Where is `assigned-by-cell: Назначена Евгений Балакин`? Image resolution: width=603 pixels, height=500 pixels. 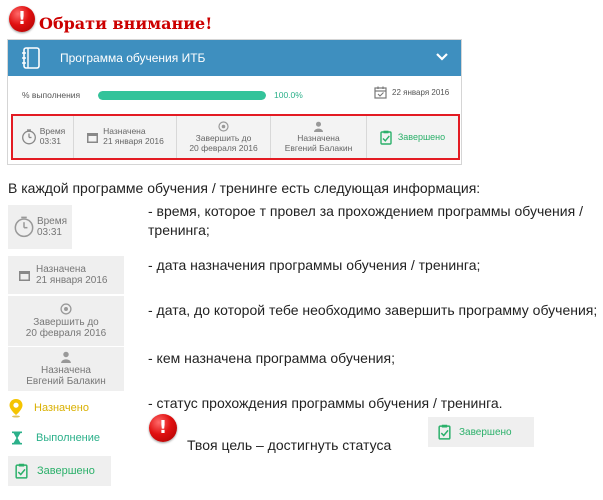 assigned-by-cell: Назначена Евгений Балакин is located at coordinates (319, 137).